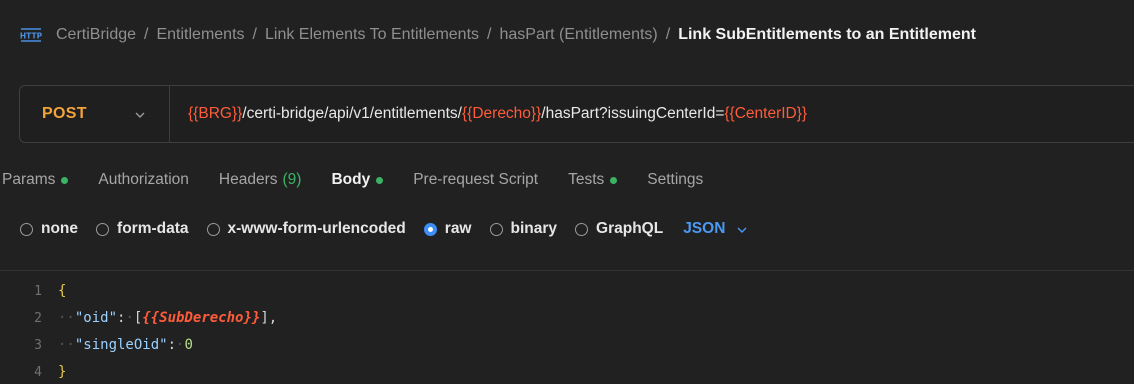 This screenshot has width=1134, height=384. What do you see at coordinates (95, 114) in the screenshot?
I see `method-select: POST` at bounding box center [95, 114].